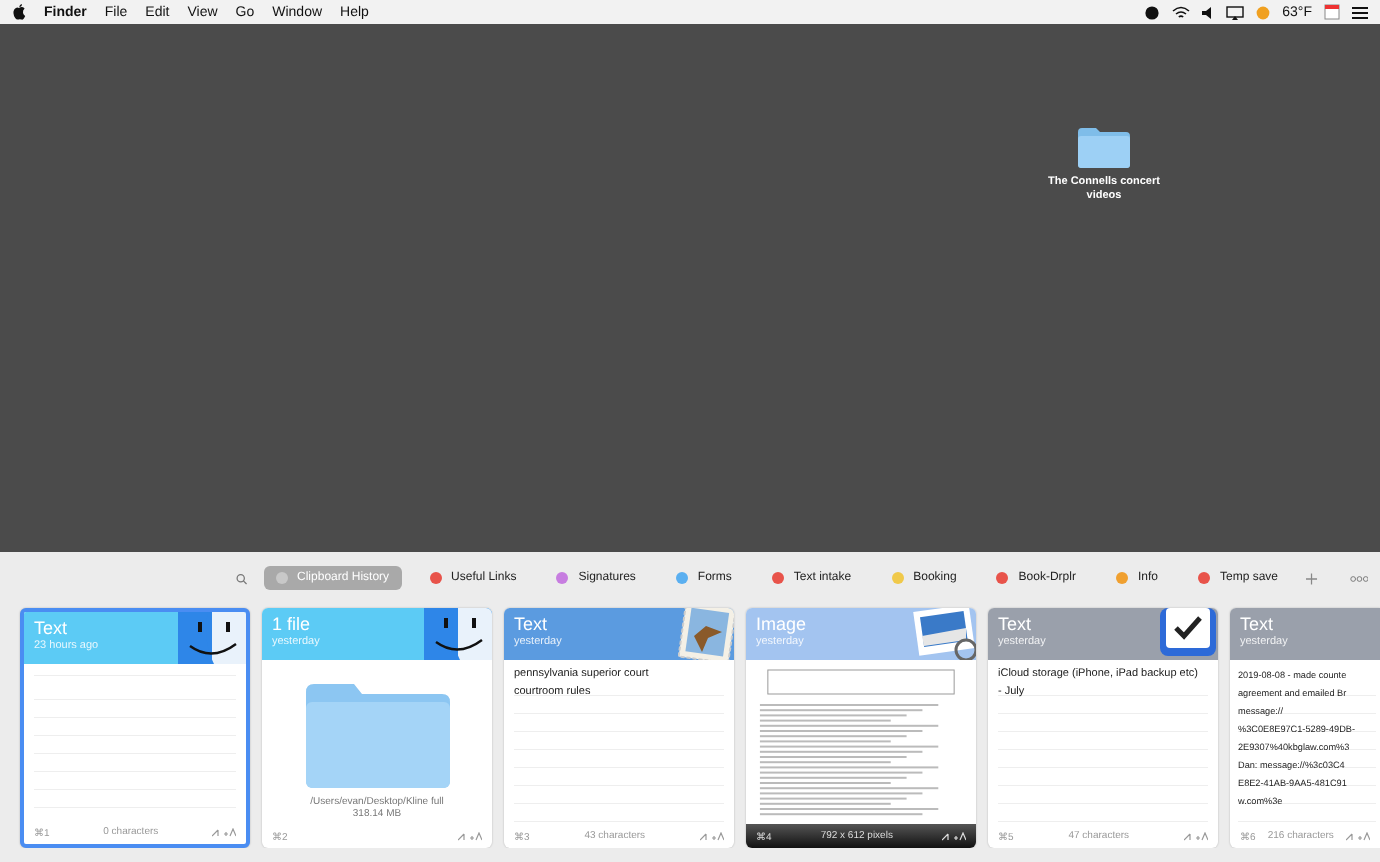  What do you see at coordinates (292, 624) in the screenshot?
I see `clip-type: 1 file` at bounding box center [292, 624].